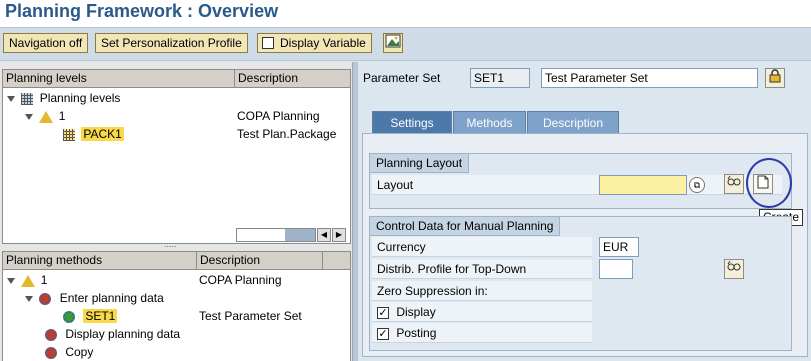 This screenshot has width=811, height=361. I want to click on currency-input: EUR, so click(619, 247).